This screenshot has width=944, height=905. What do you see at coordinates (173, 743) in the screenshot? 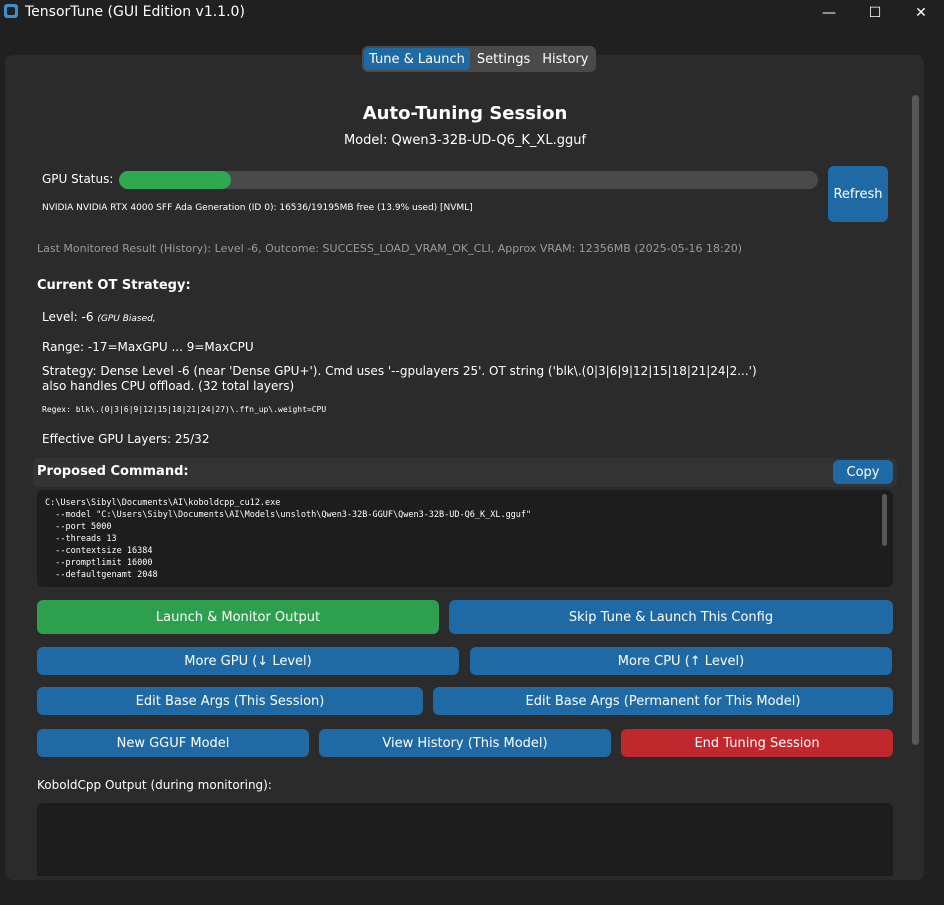
I see `new-gguf-model-button: New GGUF Model` at bounding box center [173, 743].